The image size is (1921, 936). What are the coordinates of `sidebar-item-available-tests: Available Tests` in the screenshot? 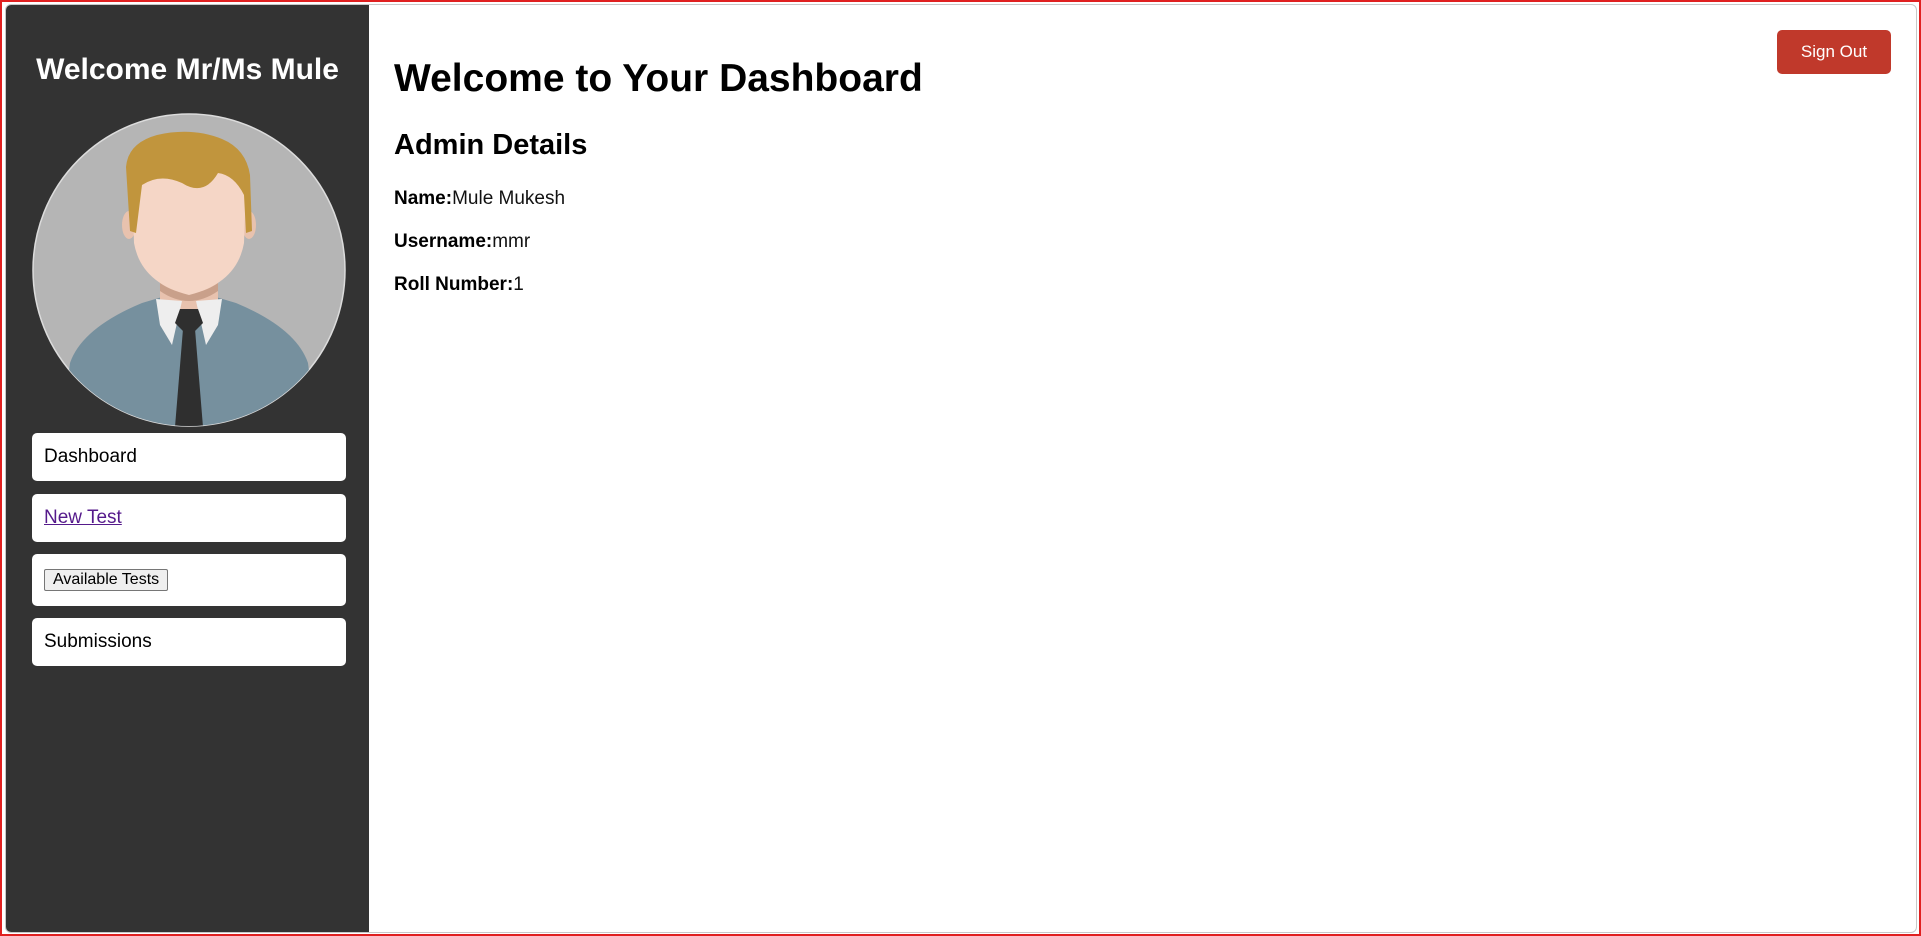 It's located at (189, 580).